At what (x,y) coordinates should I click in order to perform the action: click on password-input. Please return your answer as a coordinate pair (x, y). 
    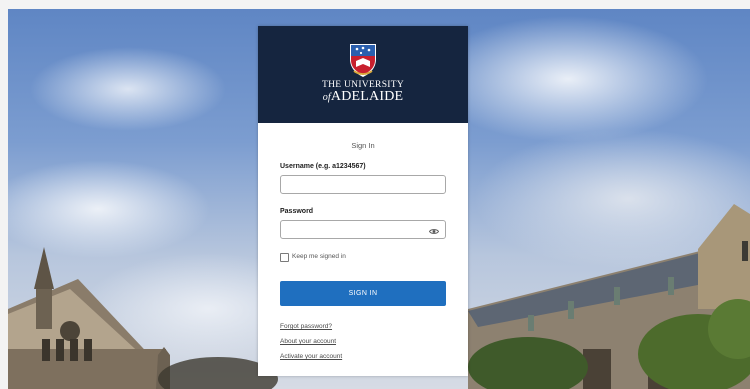
    Looking at the image, I should click on (363, 229).